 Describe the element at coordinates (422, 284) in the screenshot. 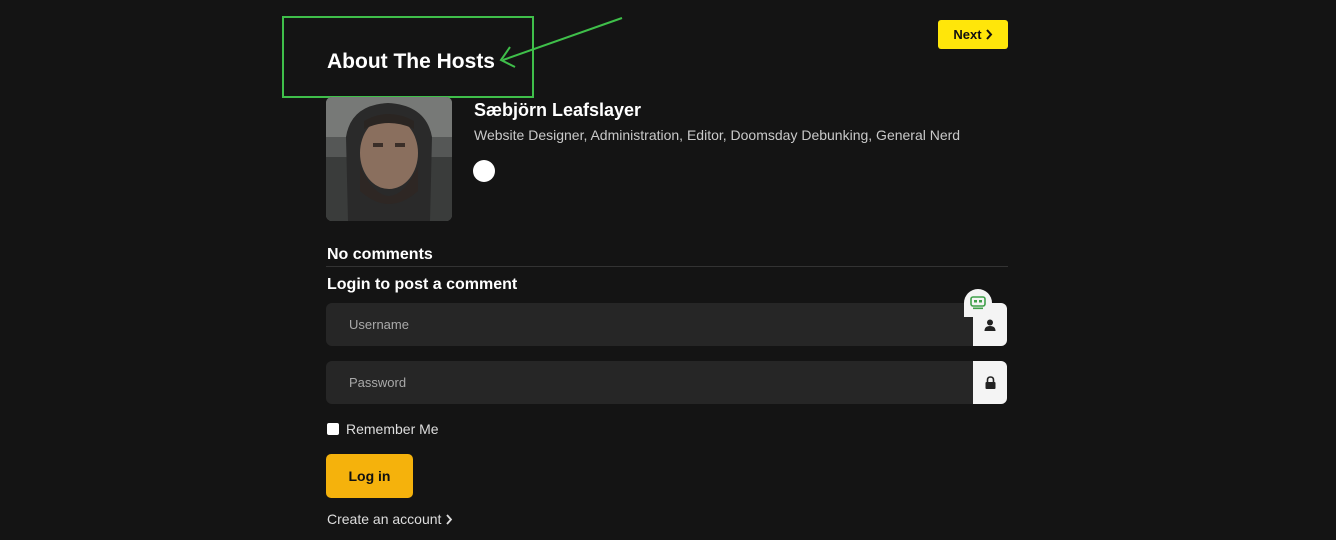

I see `login-heading: Login to post a comment` at that location.